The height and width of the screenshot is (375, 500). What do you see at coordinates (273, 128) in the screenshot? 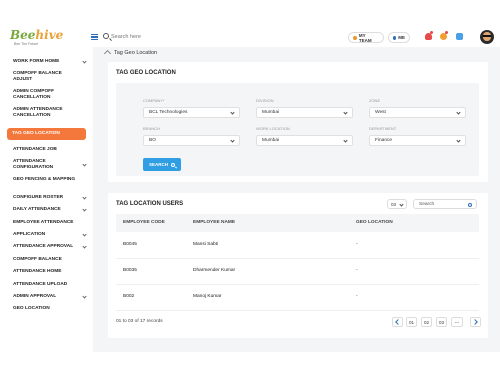
I see `work-location-label: WORK LOCATION` at bounding box center [273, 128].